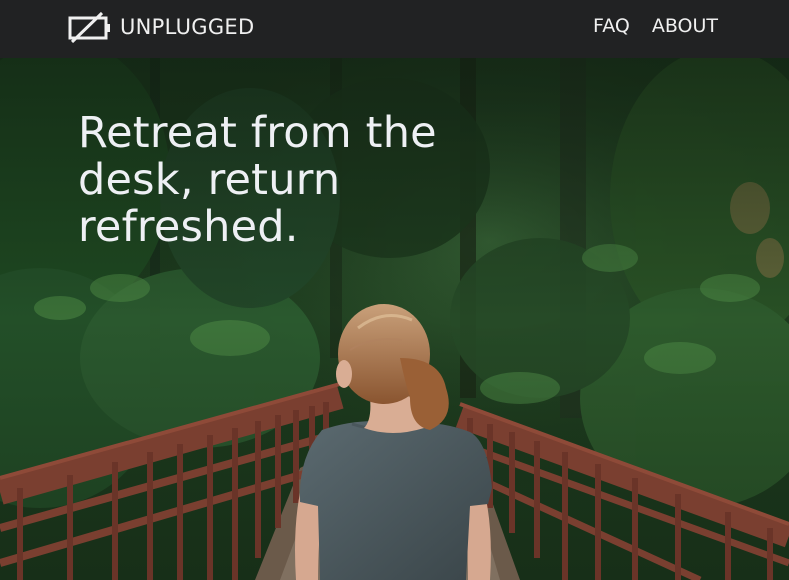 The width and height of the screenshot is (789, 580). What do you see at coordinates (187, 27) in the screenshot?
I see `brand-name: UNPLUGGED` at bounding box center [187, 27].